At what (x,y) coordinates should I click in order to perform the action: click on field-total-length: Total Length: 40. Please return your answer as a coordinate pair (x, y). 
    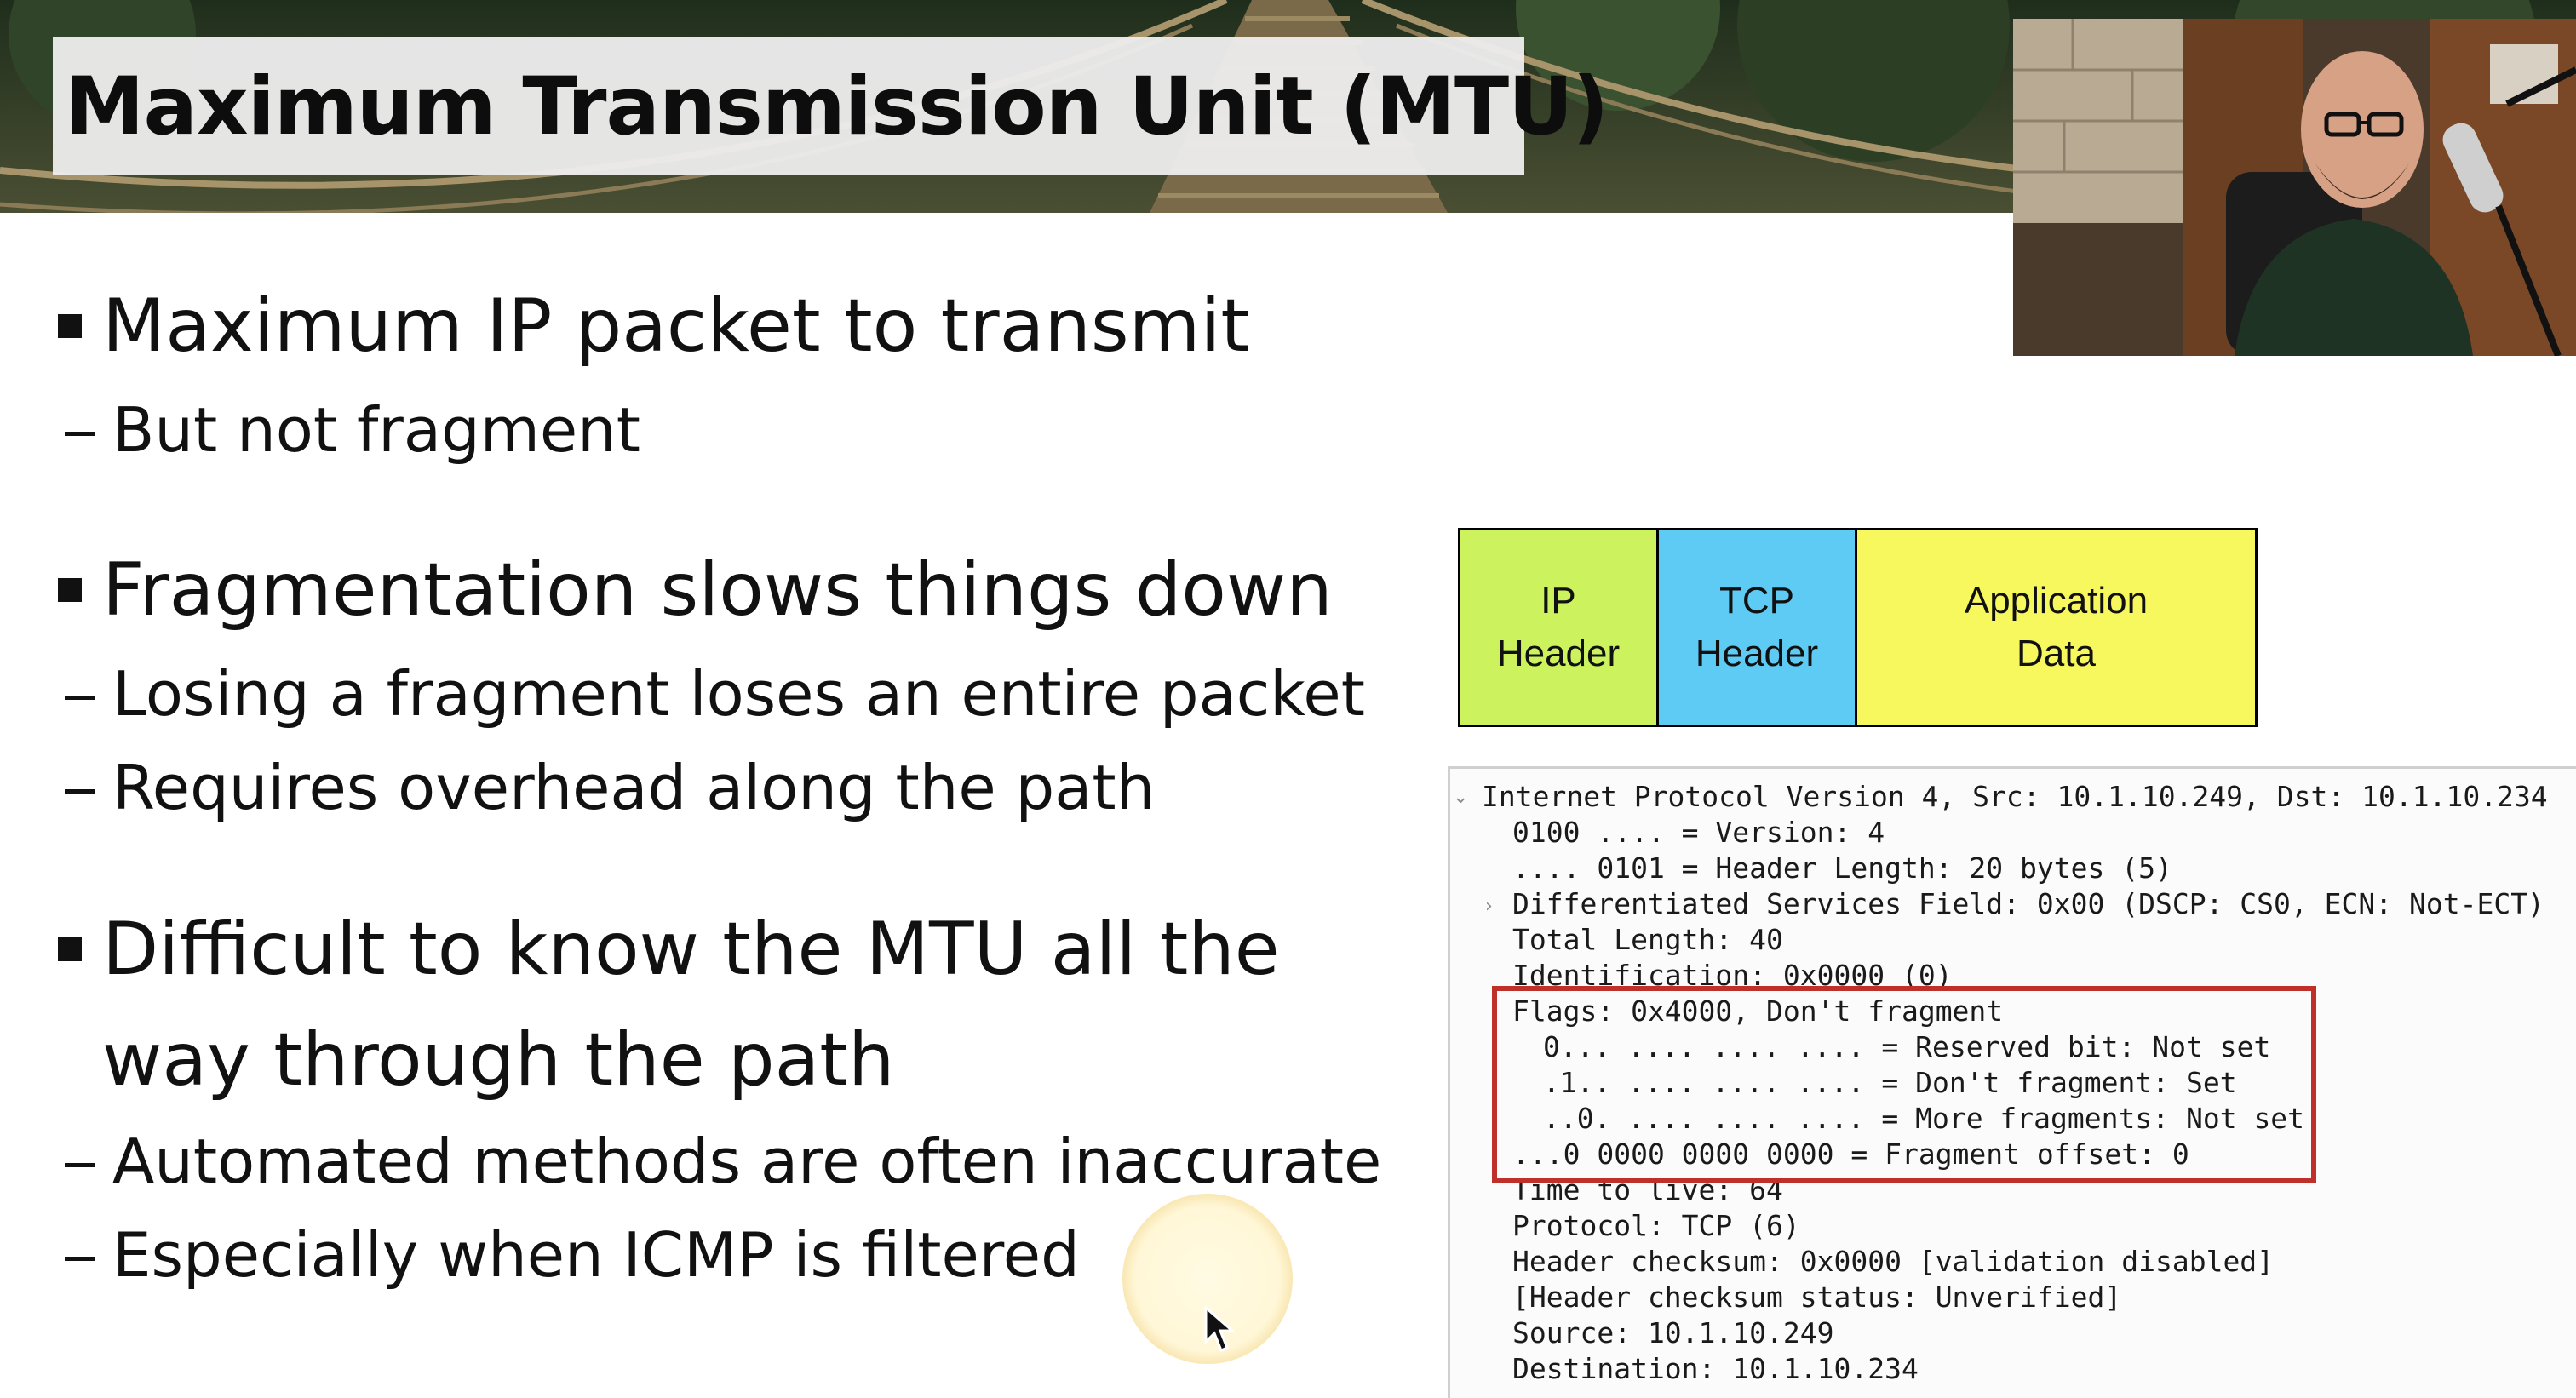
    Looking at the image, I should click on (1647, 940).